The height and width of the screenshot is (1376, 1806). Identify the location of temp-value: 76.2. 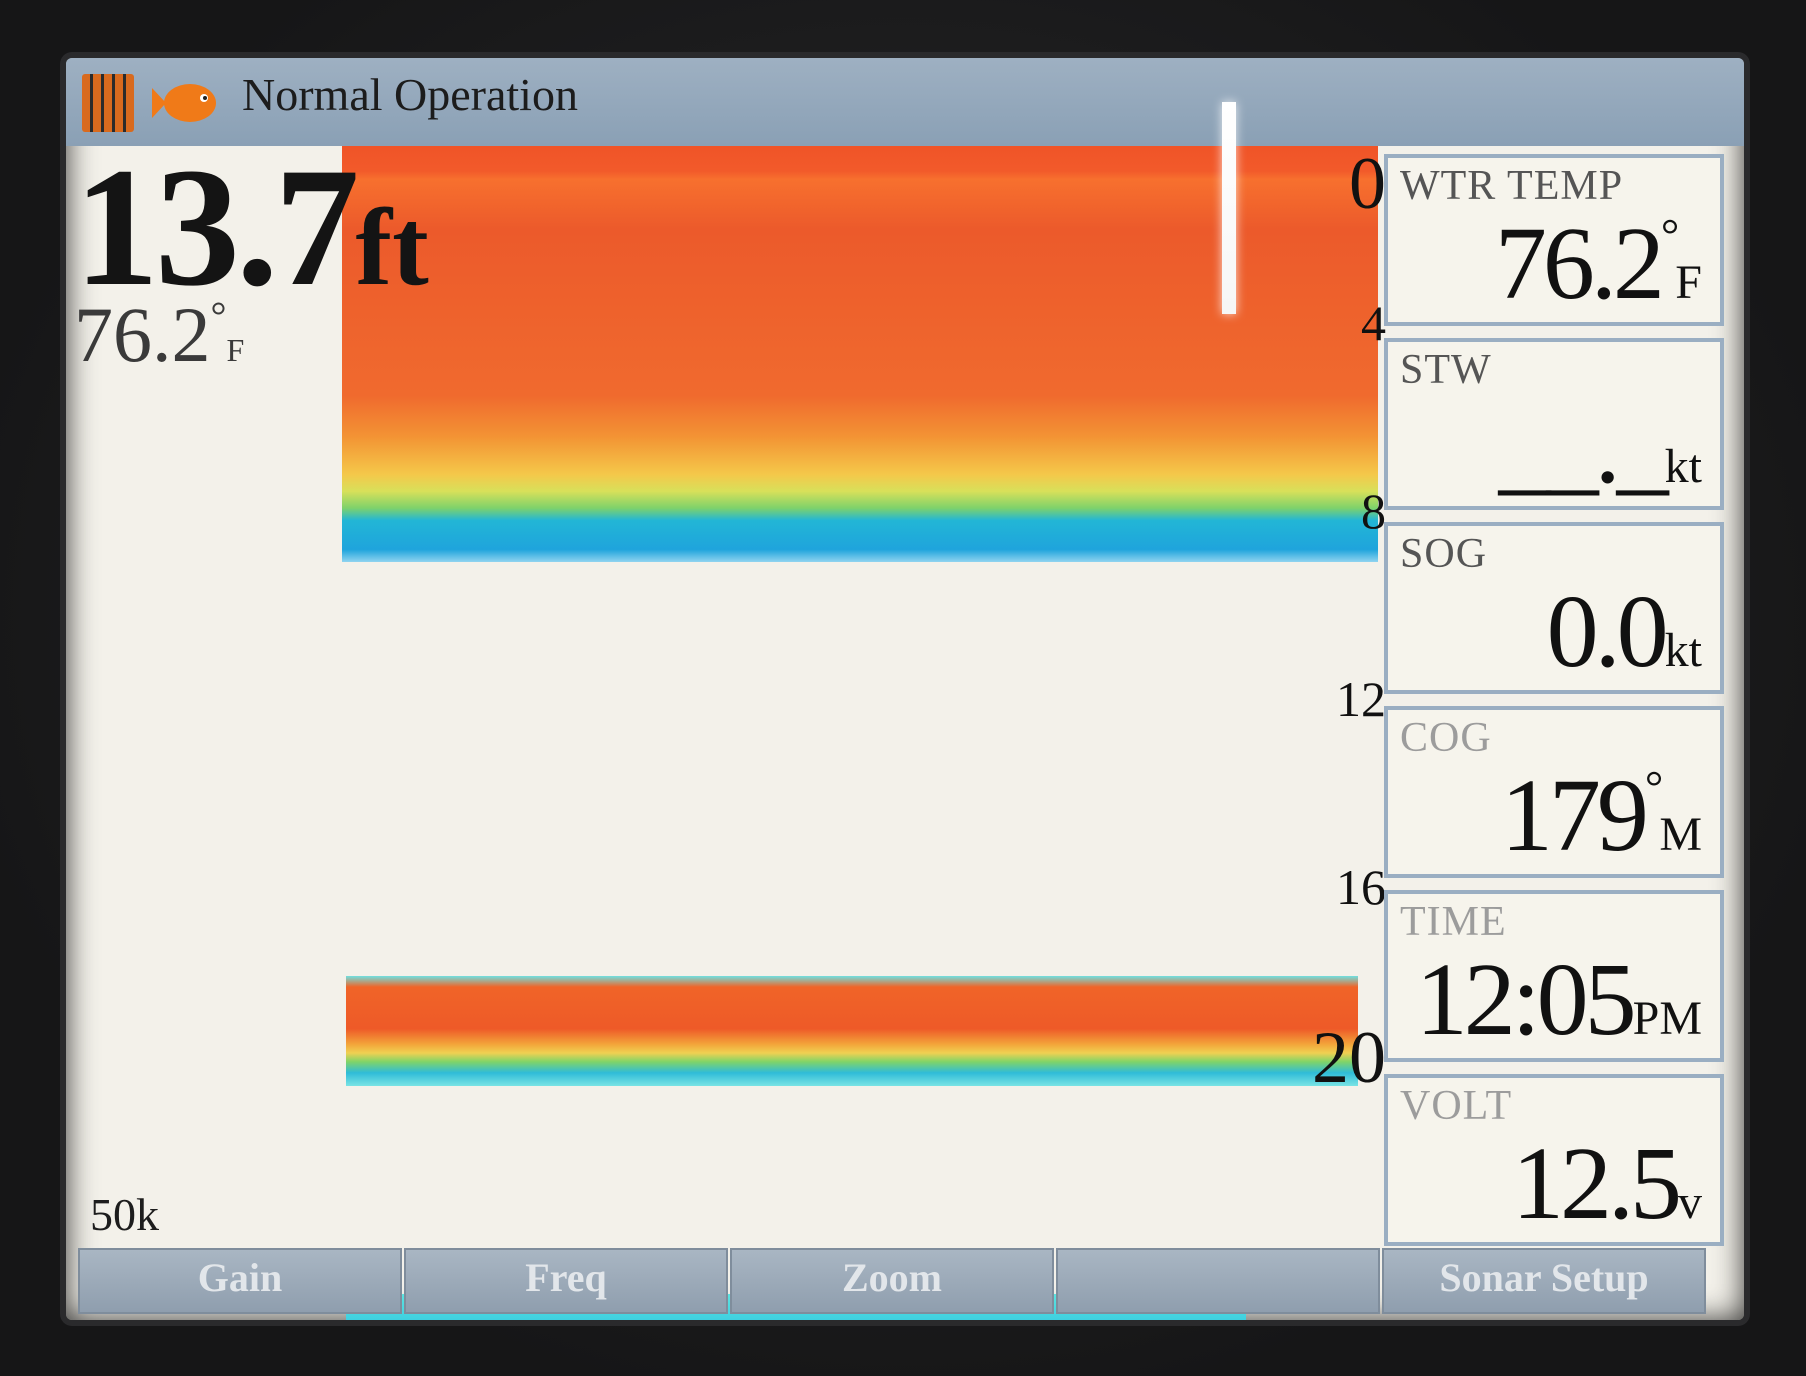
(142, 334).